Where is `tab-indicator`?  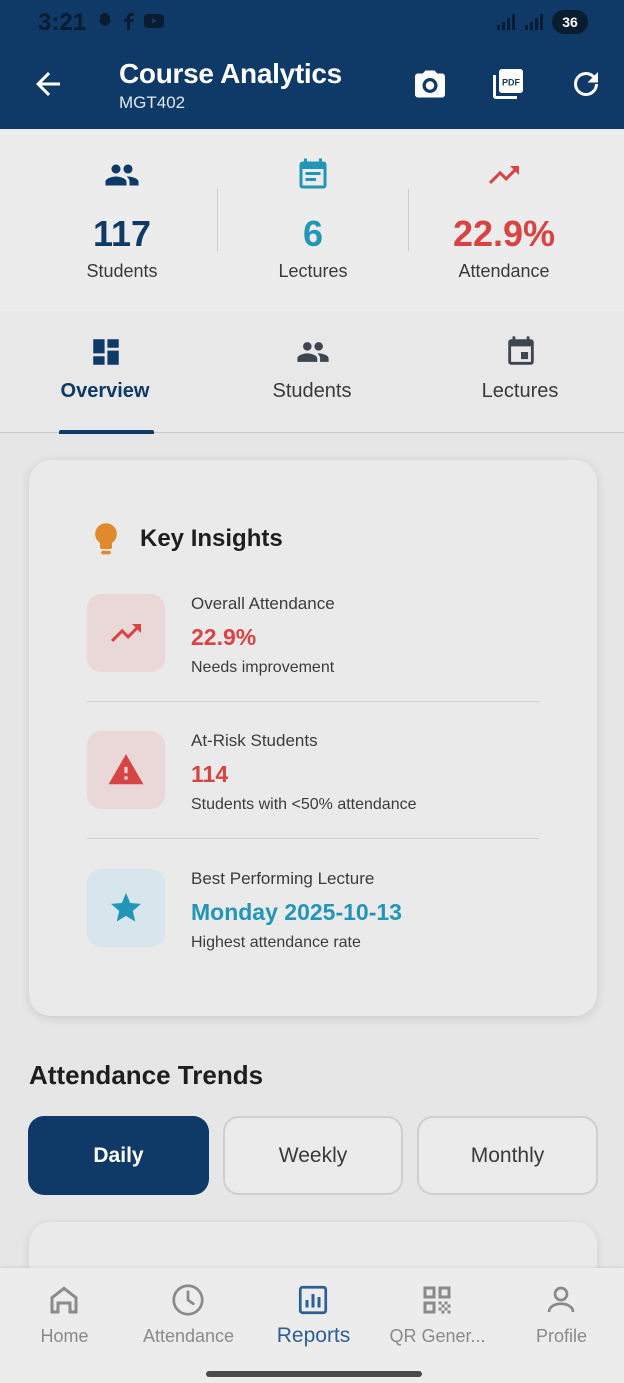 tab-indicator is located at coordinates (106, 432).